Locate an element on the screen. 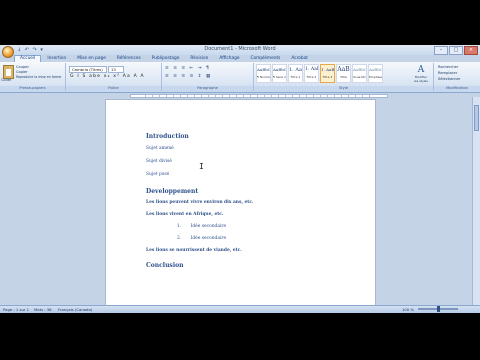 This screenshot has width=480, height=360. tab-affichage: Affichage is located at coordinates (229, 58).